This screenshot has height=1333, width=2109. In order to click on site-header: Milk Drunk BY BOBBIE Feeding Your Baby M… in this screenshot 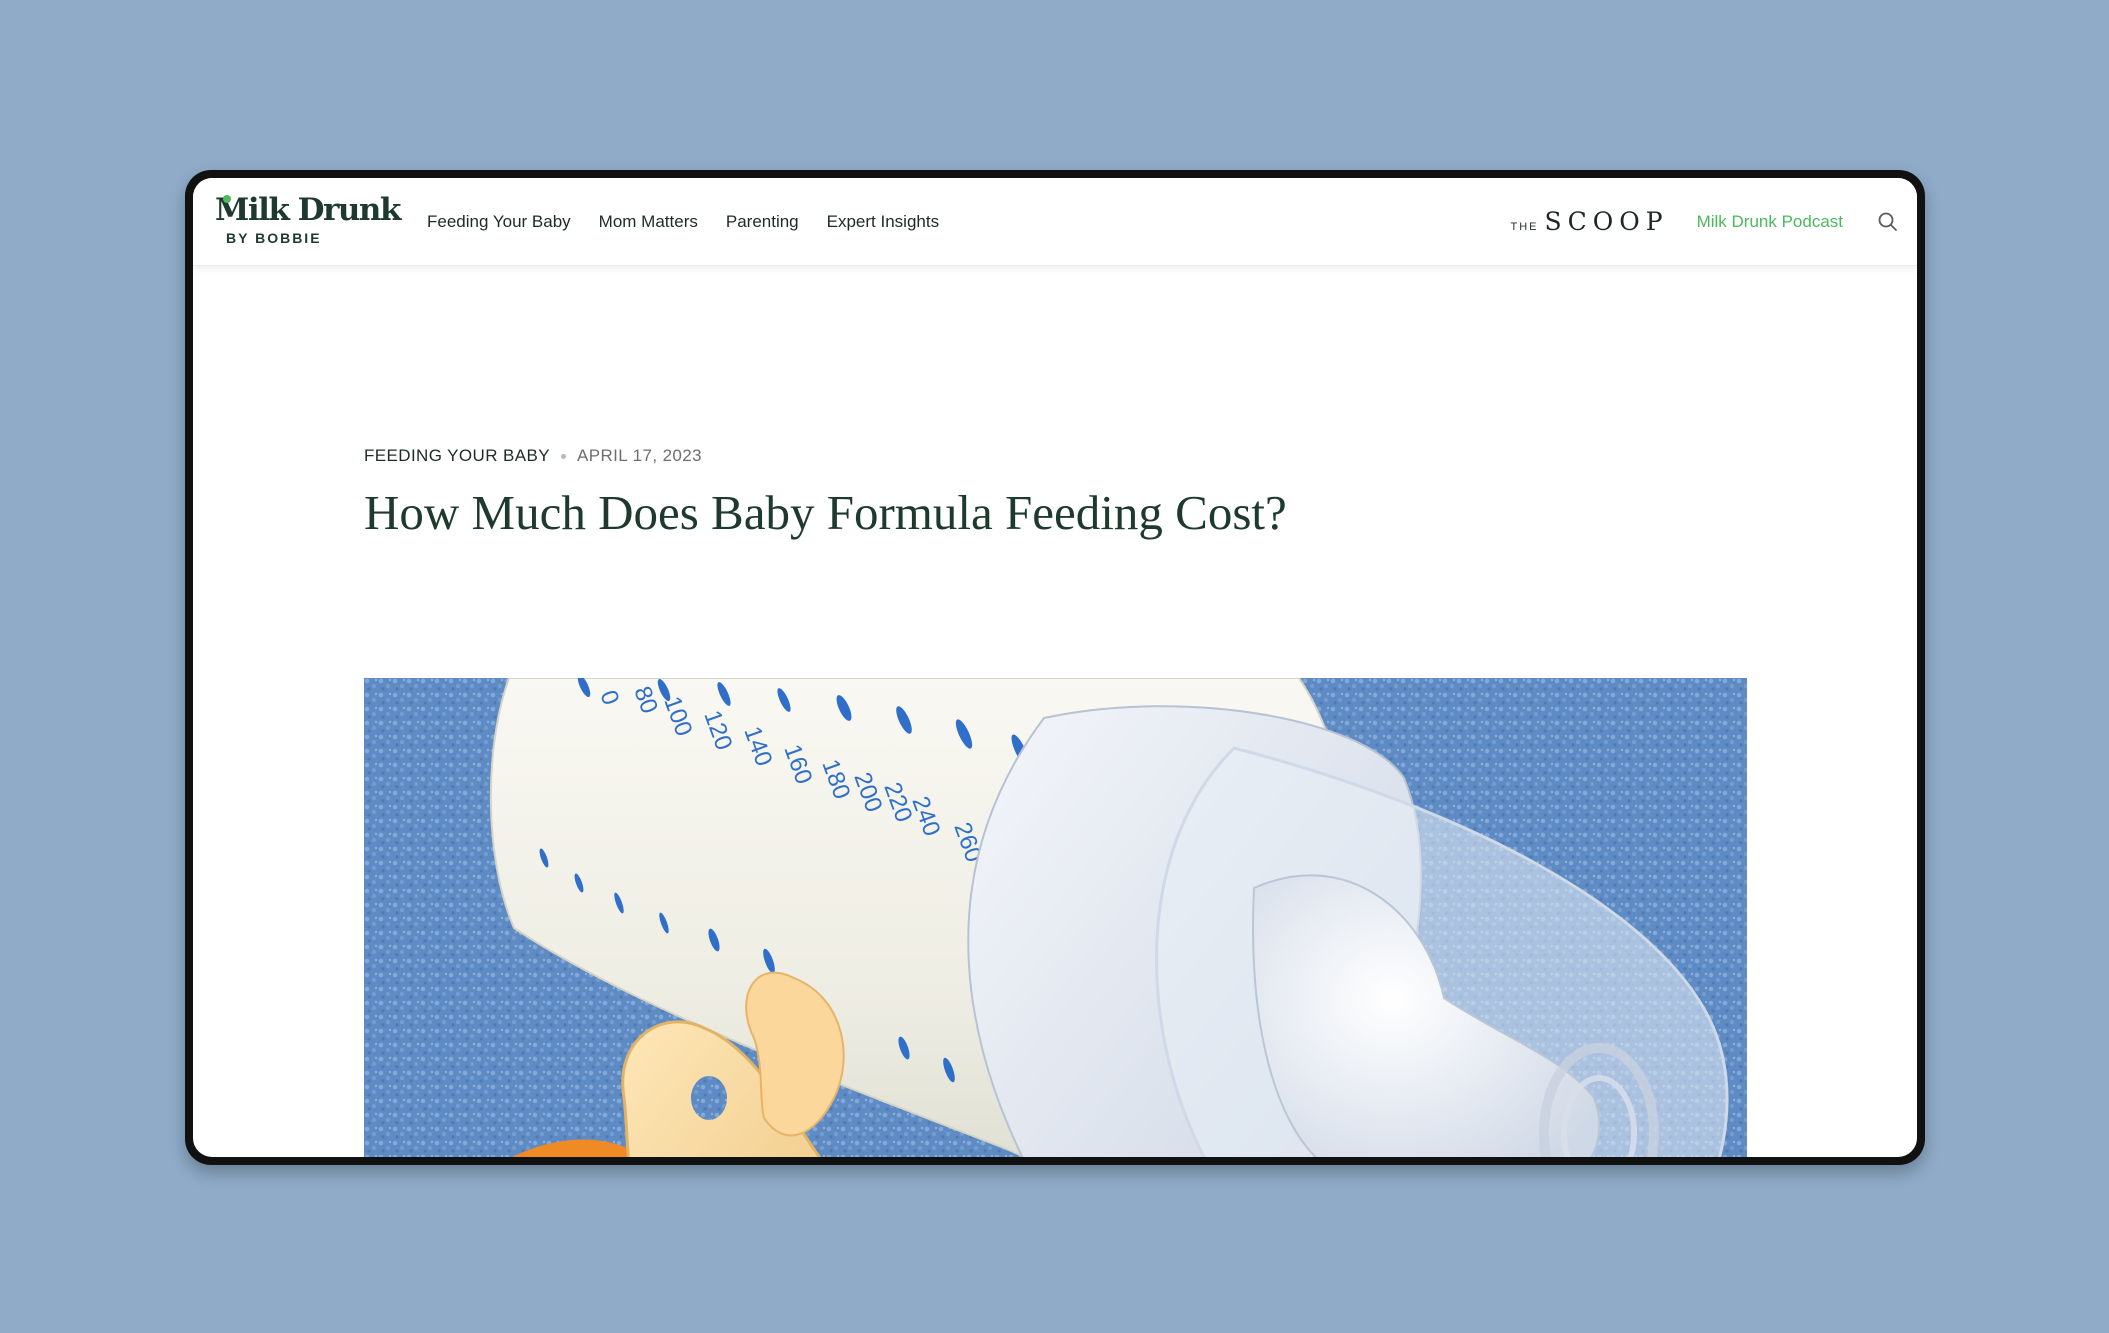, I will do `click(1055, 222)`.